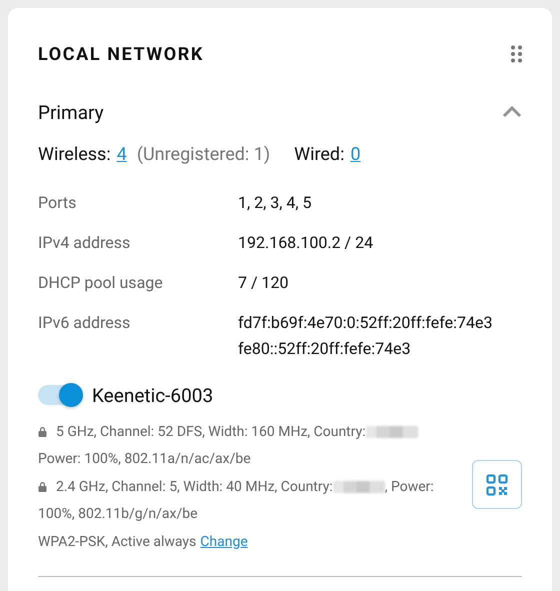 This screenshot has width=560, height=591. I want to click on band-info: Power: 100%, 802.11a/n/ac/ax/be, so click(144, 459).